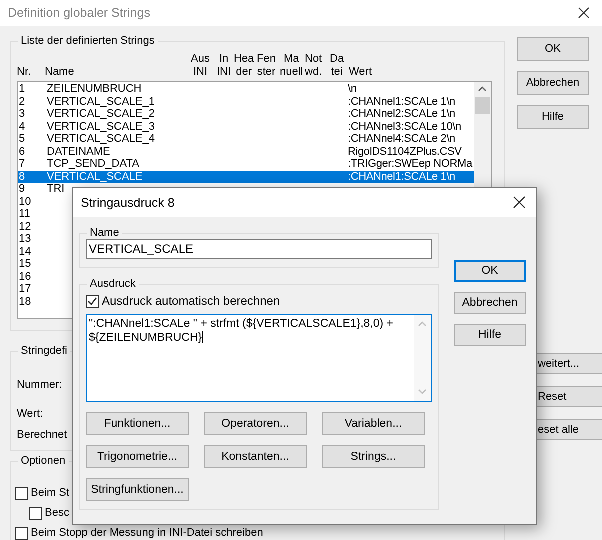 This screenshot has width=602, height=540. I want to click on row-number: 5, so click(22, 139).